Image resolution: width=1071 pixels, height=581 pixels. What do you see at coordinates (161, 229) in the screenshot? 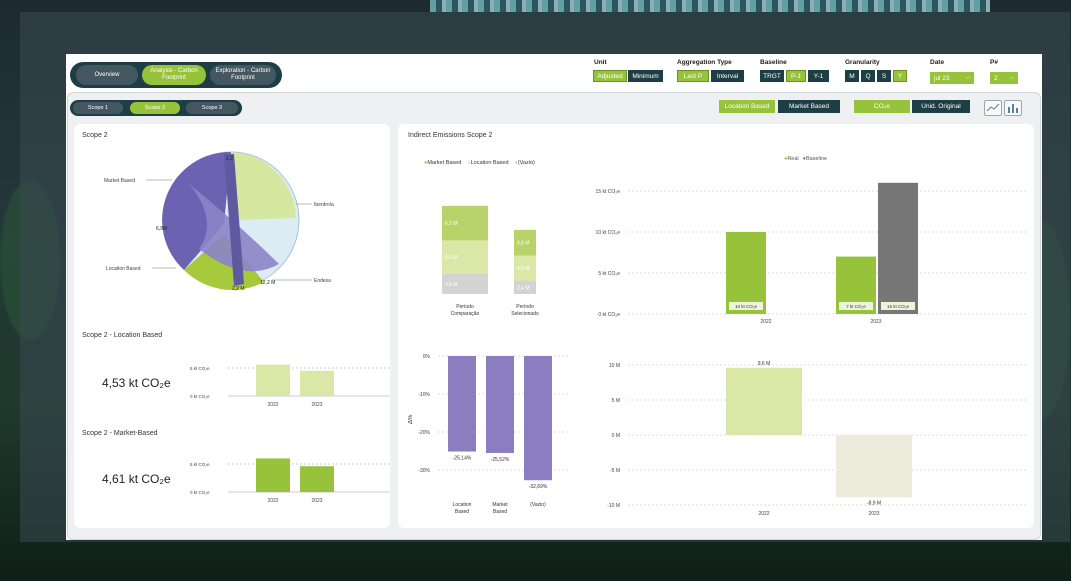
I see `chord-value-2: 6,9M` at bounding box center [161, 229].